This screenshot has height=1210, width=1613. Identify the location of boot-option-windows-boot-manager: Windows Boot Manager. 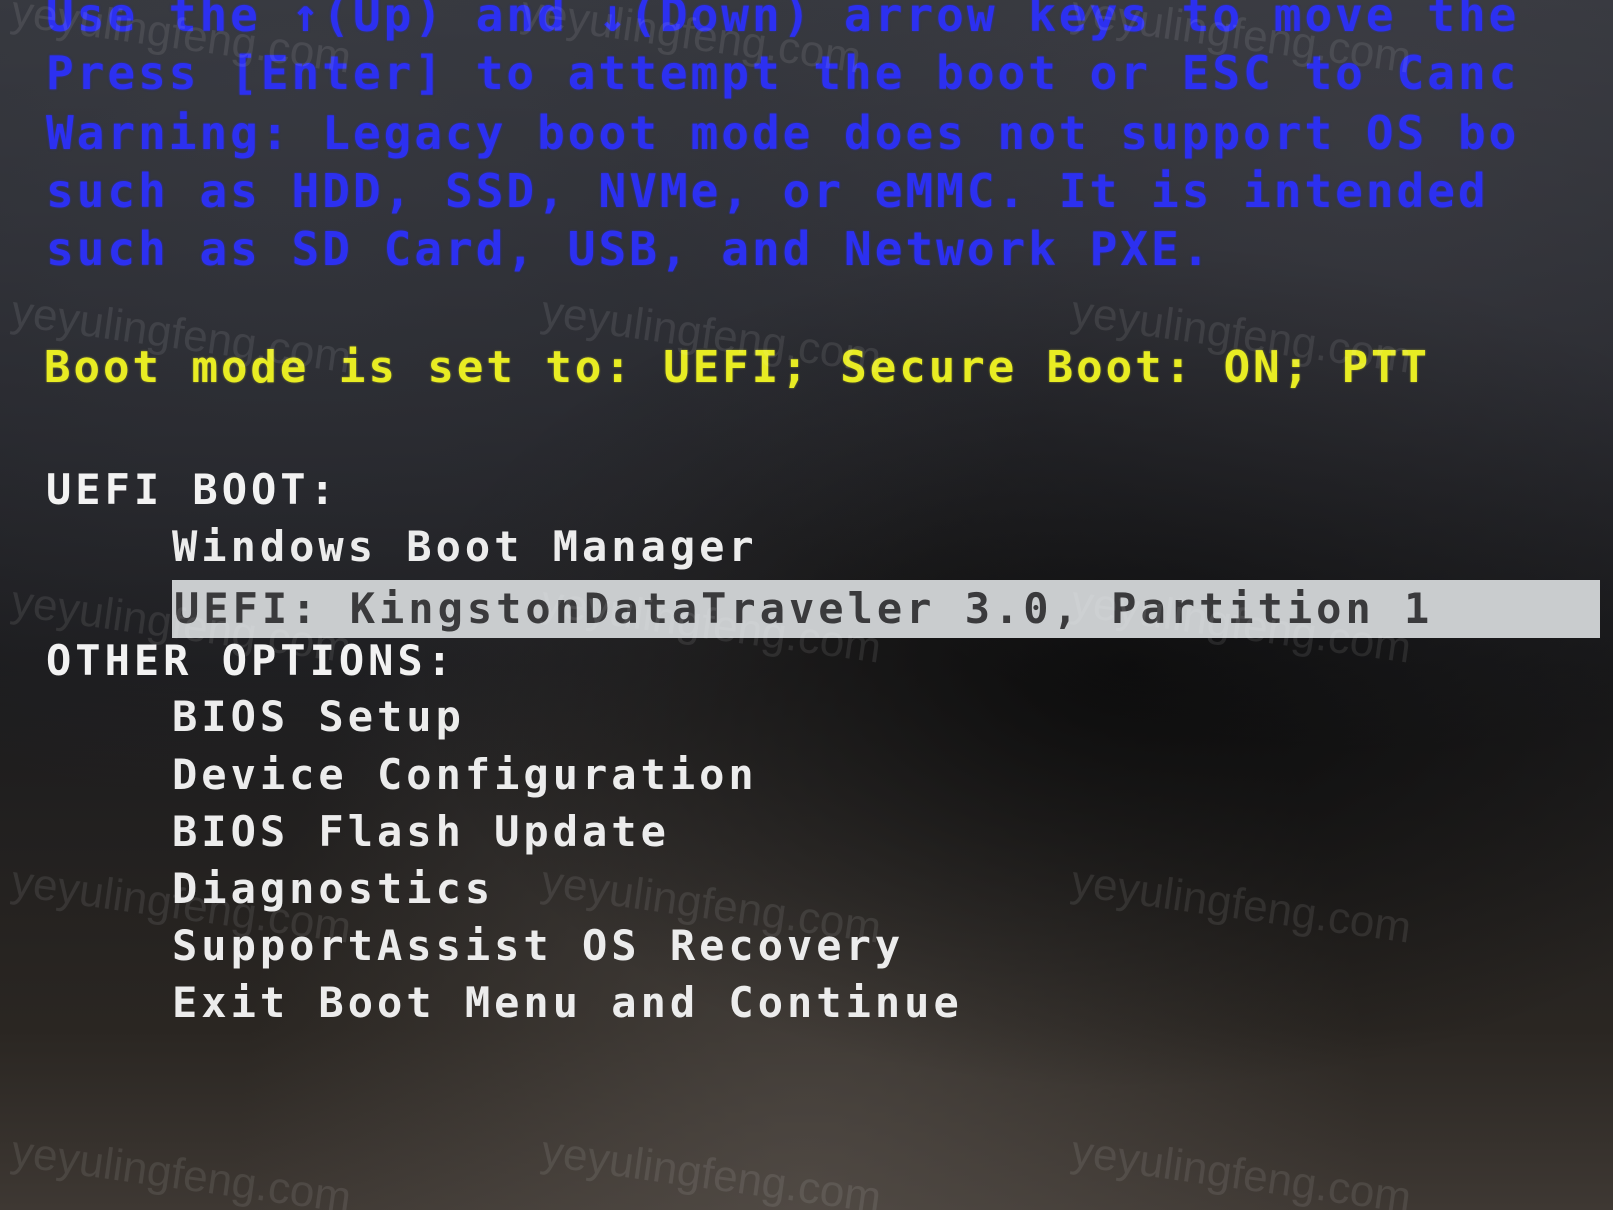
(465, 546).